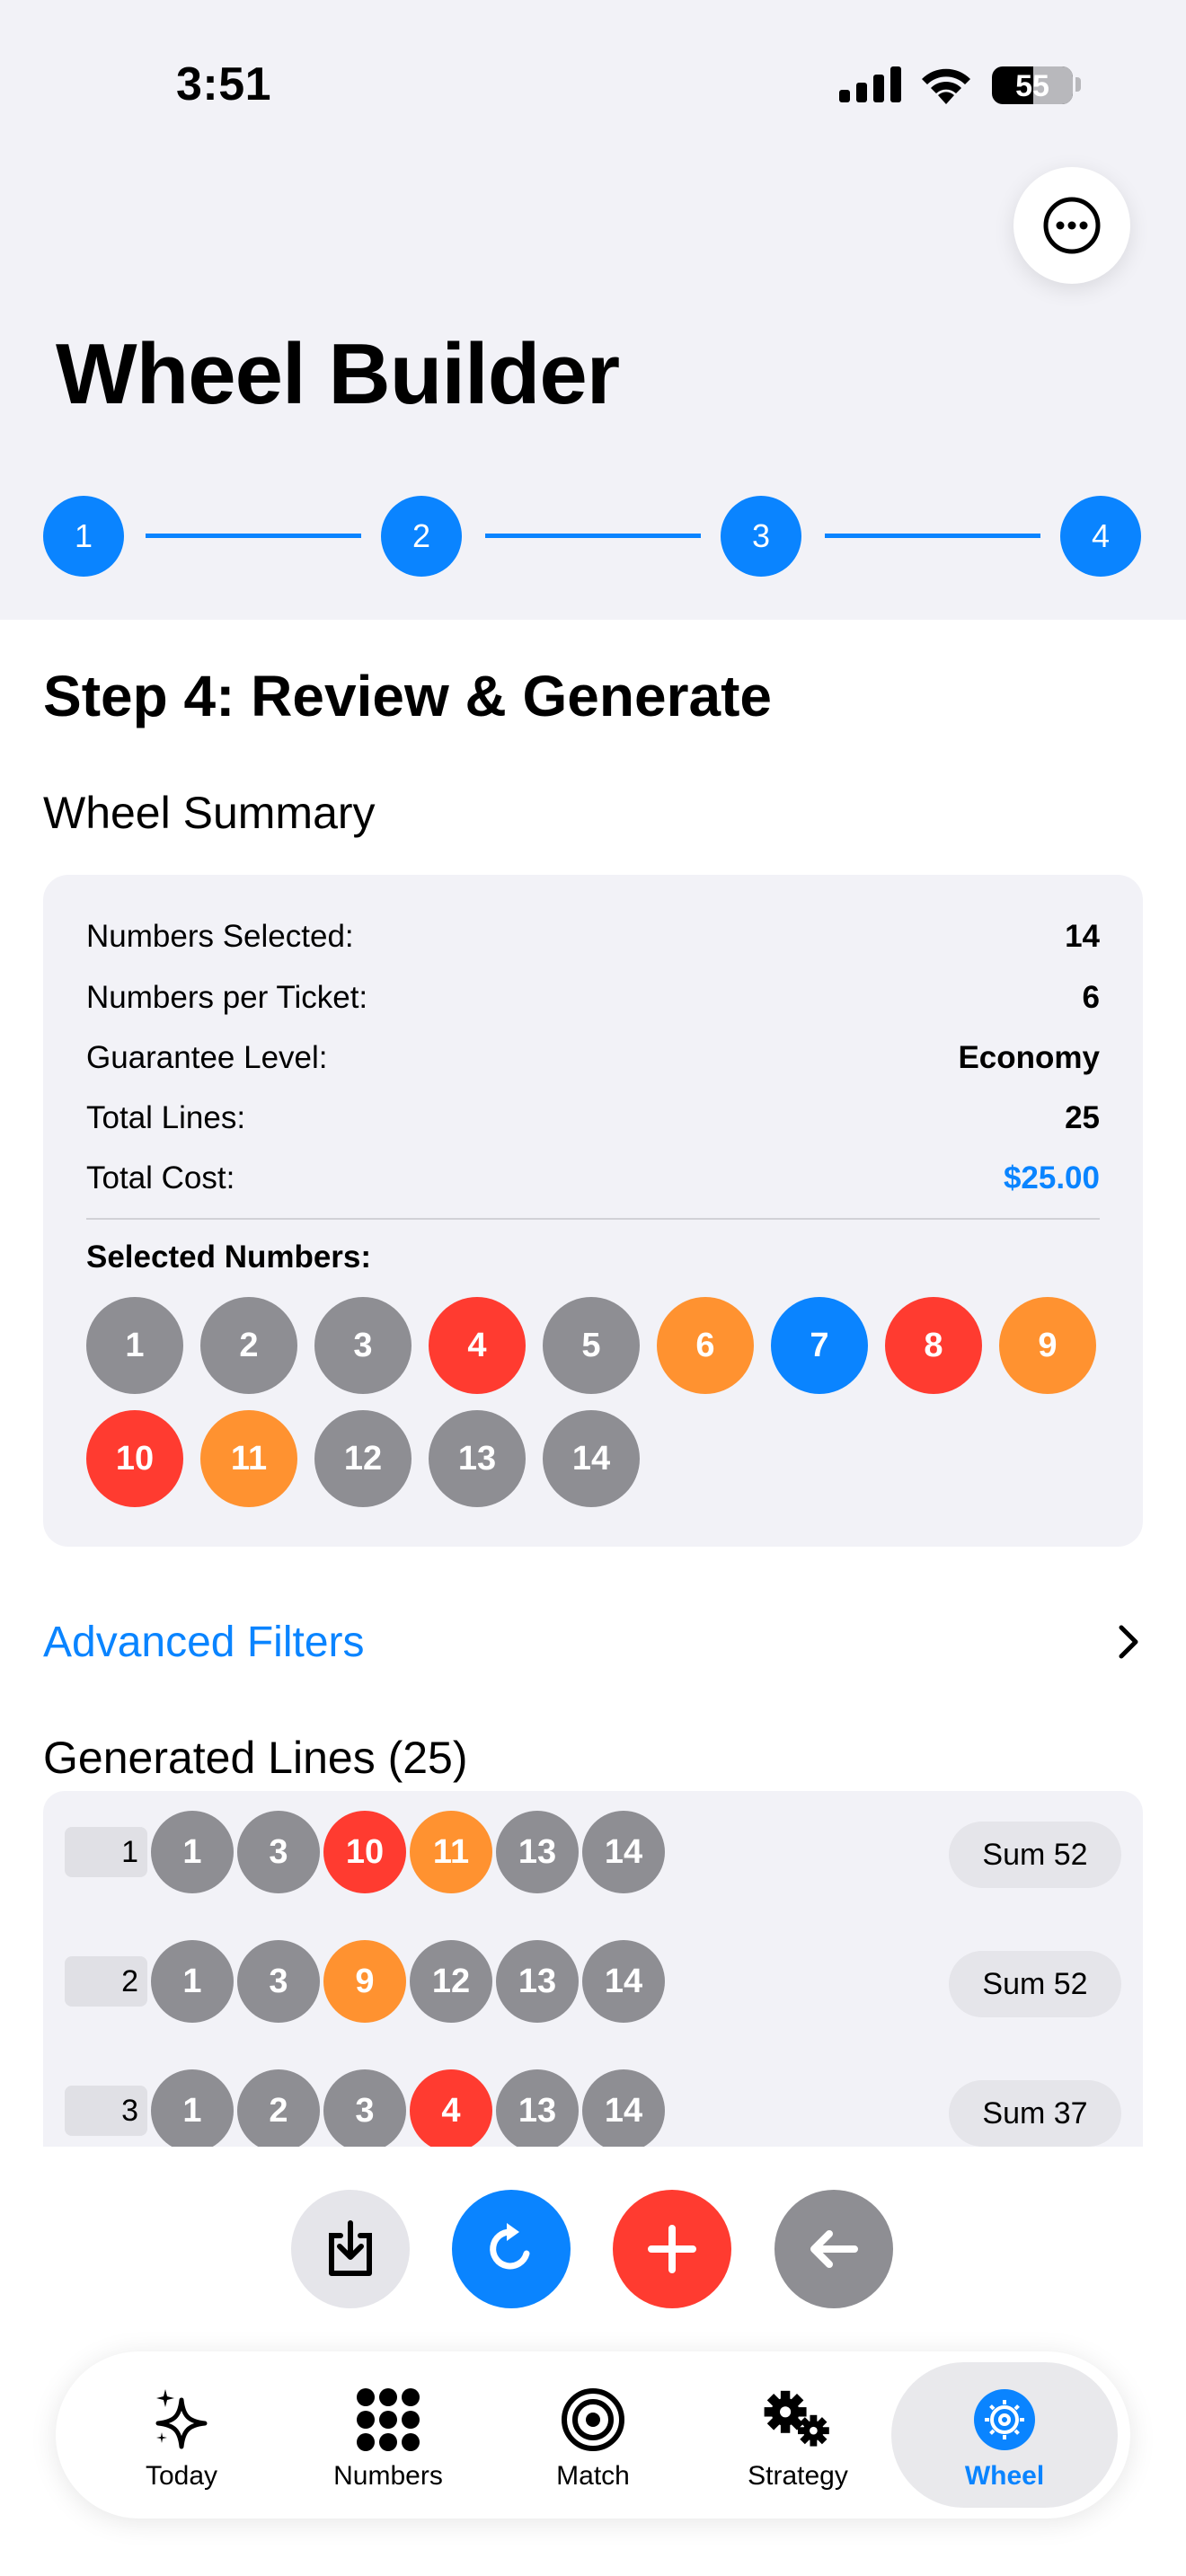 This screenshot has height=2576, width=1186. What do you see at coordinates (106, 1852) in the screenshot?
I see `line-number: 1` at bounding box center [106, 1852].